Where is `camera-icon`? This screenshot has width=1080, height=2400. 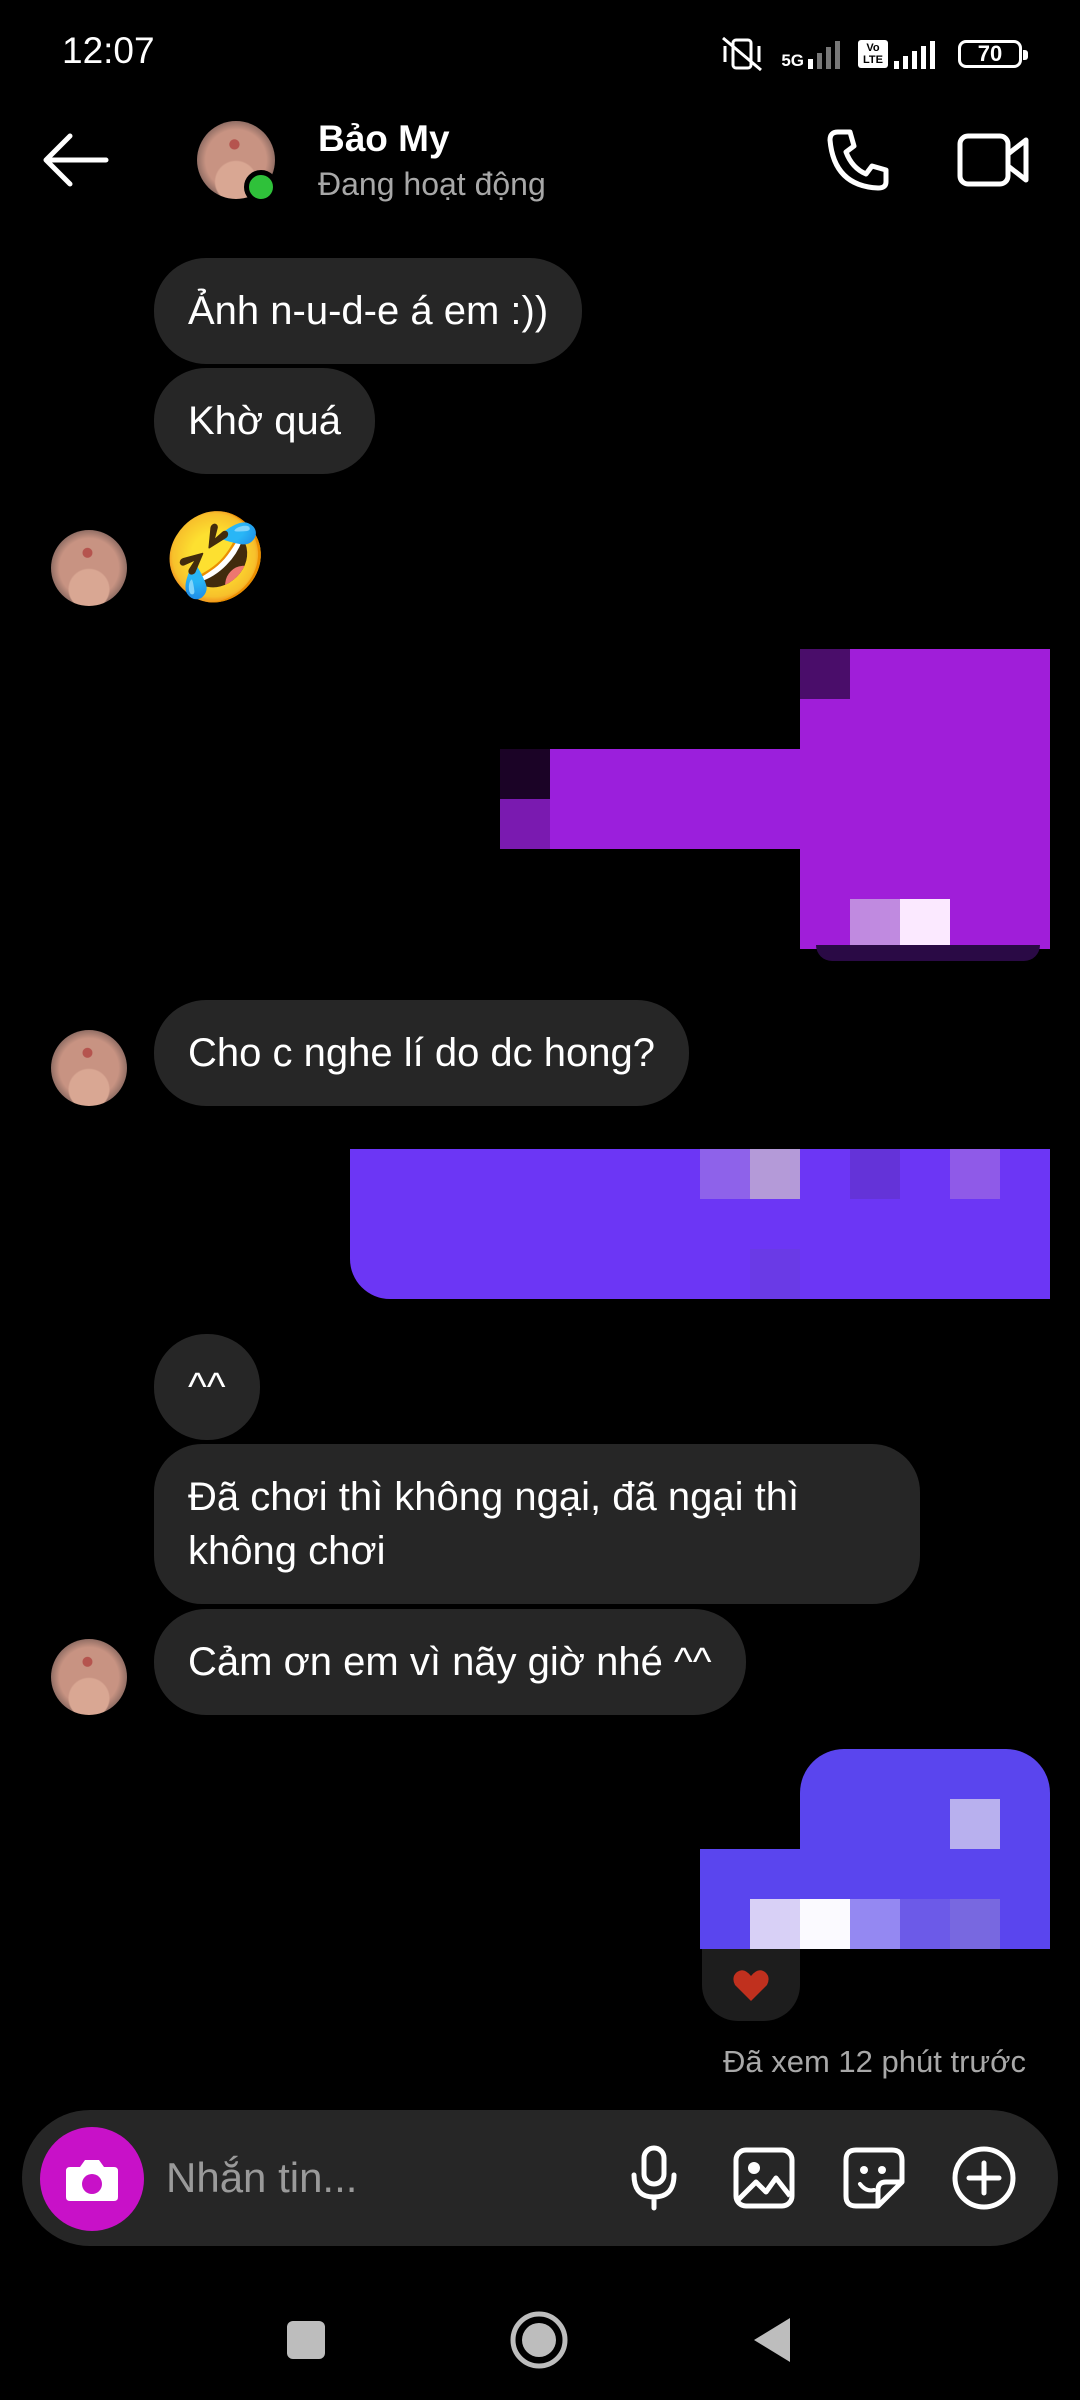
camera-icon is located at coordinates (92, 2180).